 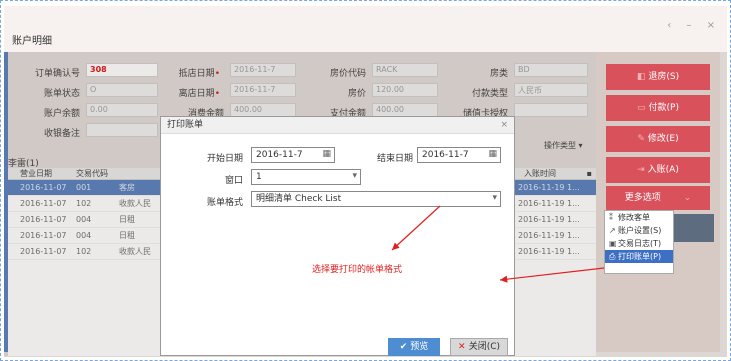 What do you see at coordinates (551, 110) in the screenshot?
I see `card-auth-field` at bounding box center [551, 110].